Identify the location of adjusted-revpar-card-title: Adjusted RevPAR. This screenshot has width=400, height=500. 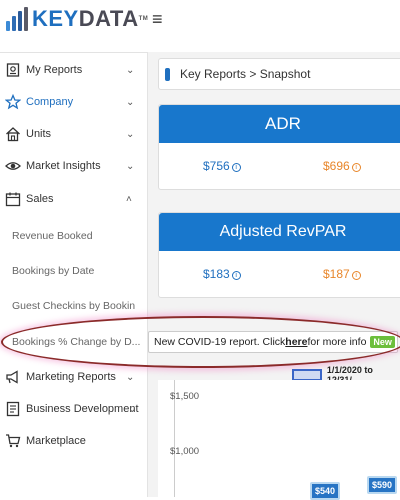
(279, 232).